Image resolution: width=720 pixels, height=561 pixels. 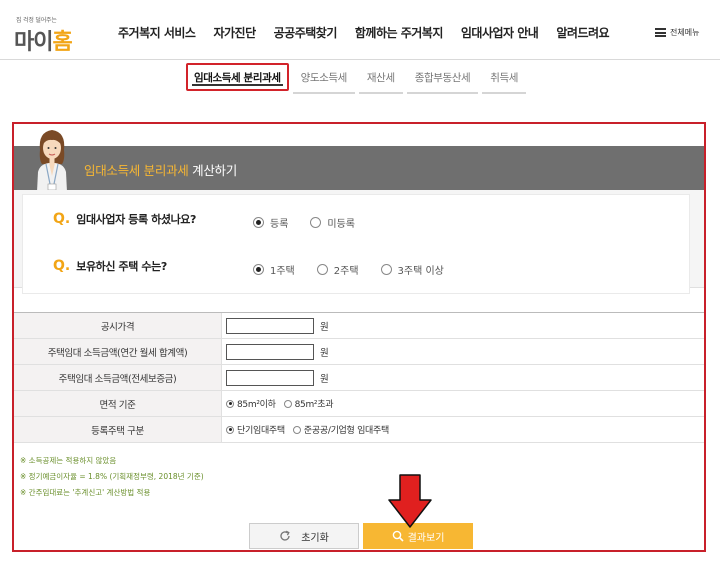 I want to click on monthly-rent-income-input, so click(x=270, y=351).